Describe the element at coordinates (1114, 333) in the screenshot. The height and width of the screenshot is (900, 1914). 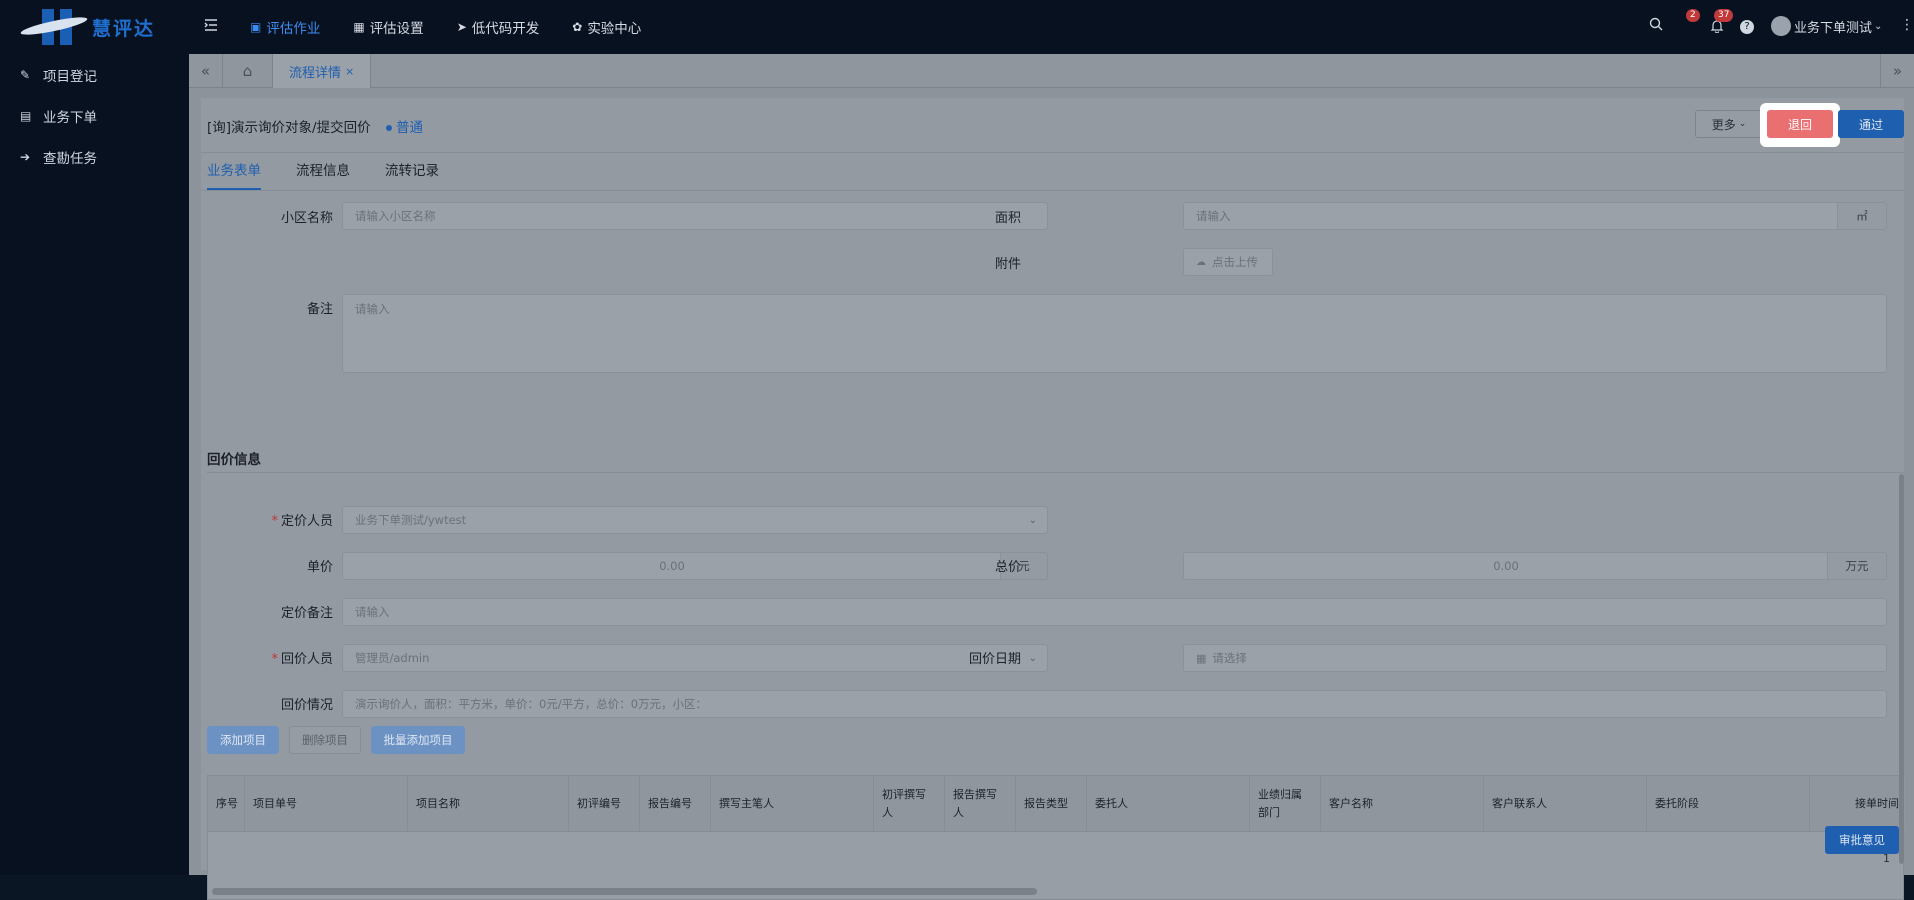
I see `remark-textarea: 请输入` at that location.